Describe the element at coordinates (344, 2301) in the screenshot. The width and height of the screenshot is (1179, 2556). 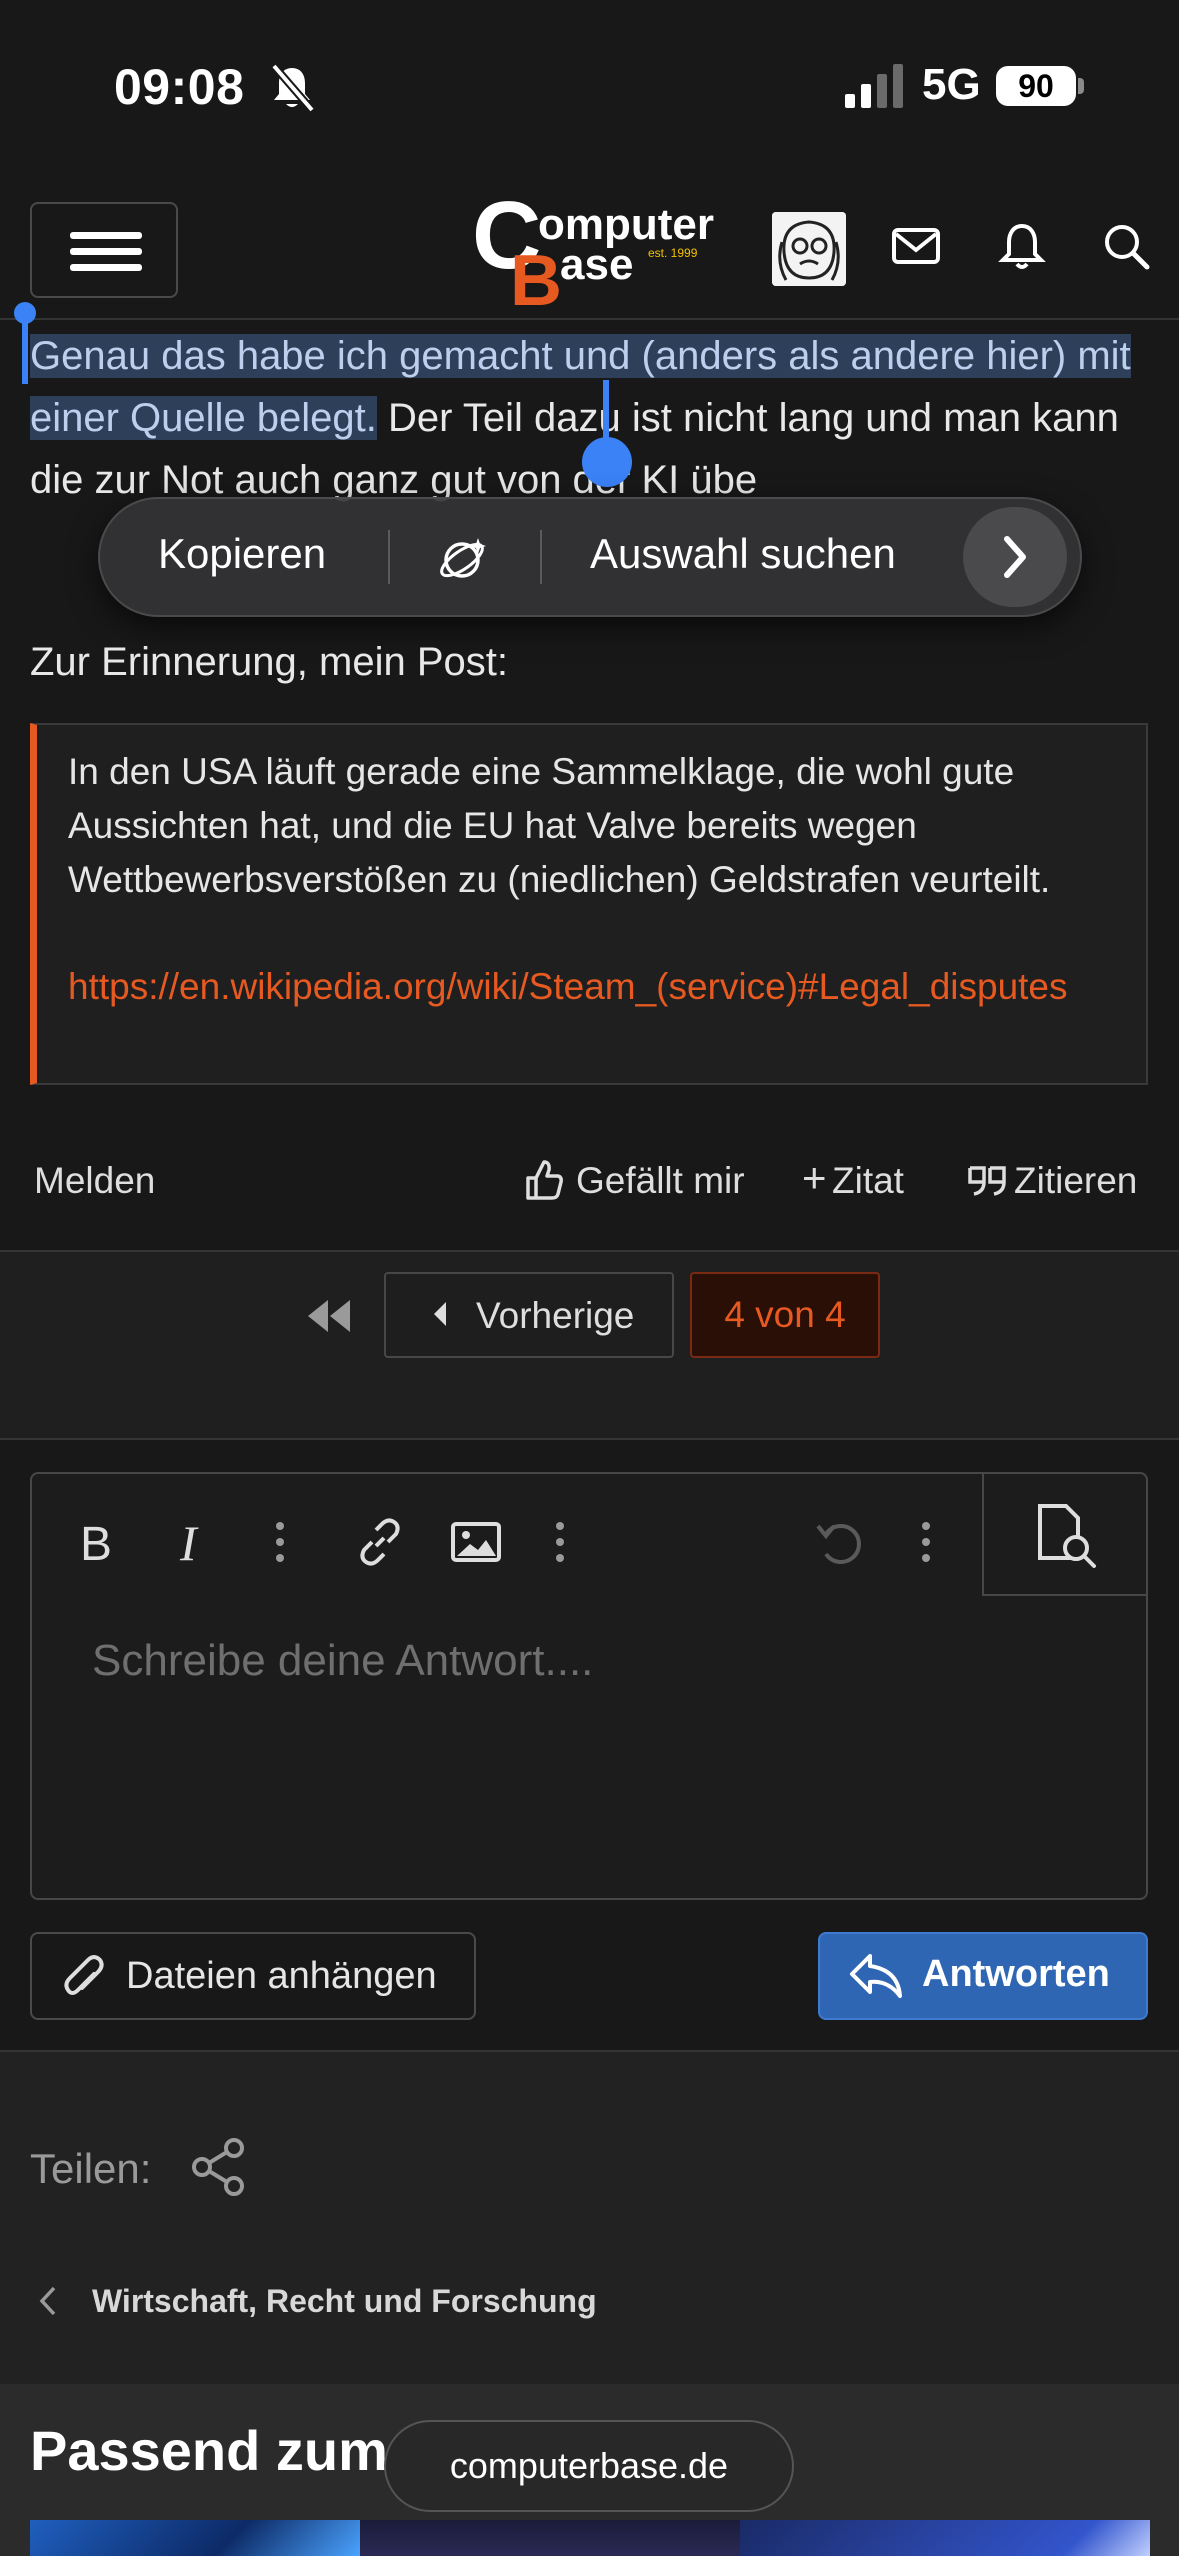
I see `breadcrumb: Wirtschaft, Recht und Forschung` at that location.